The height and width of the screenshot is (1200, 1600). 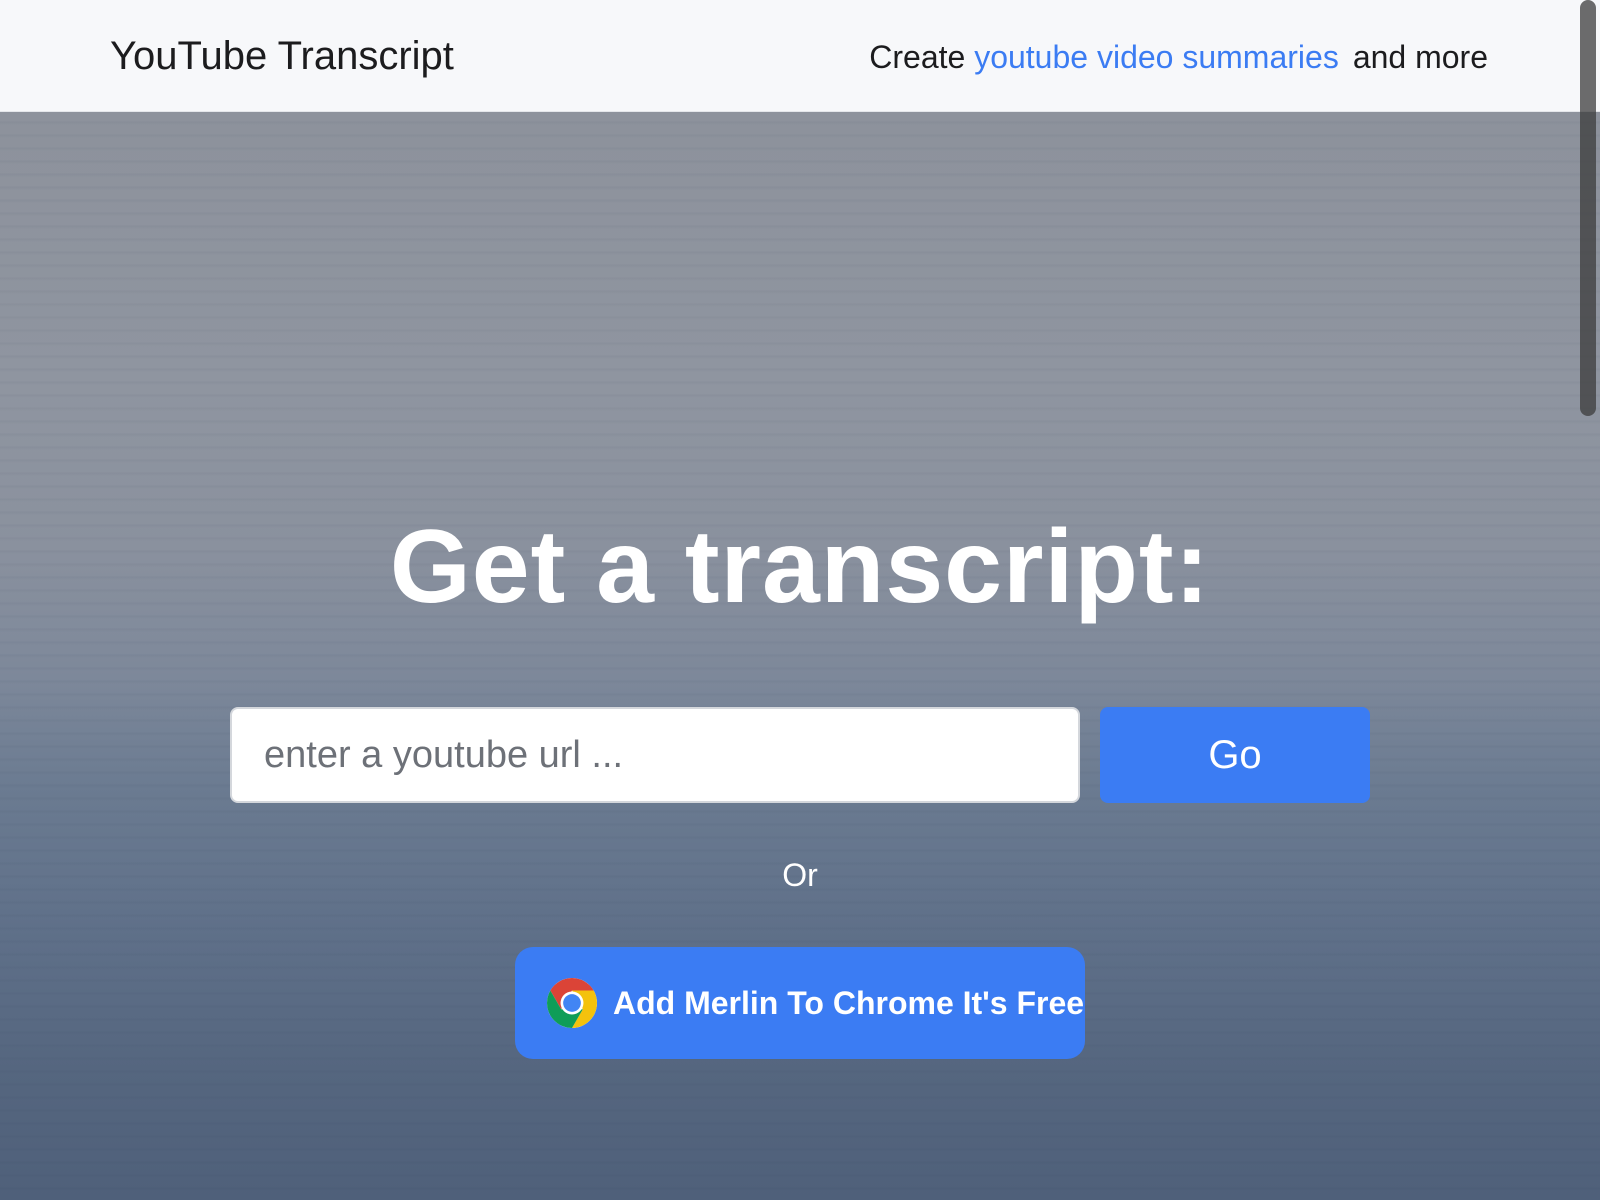 What do you see at coordinates (282, 56) in the screenshot?
I see `brand-logo-text: YouTube Transcript` at bounding box center [282, 56].